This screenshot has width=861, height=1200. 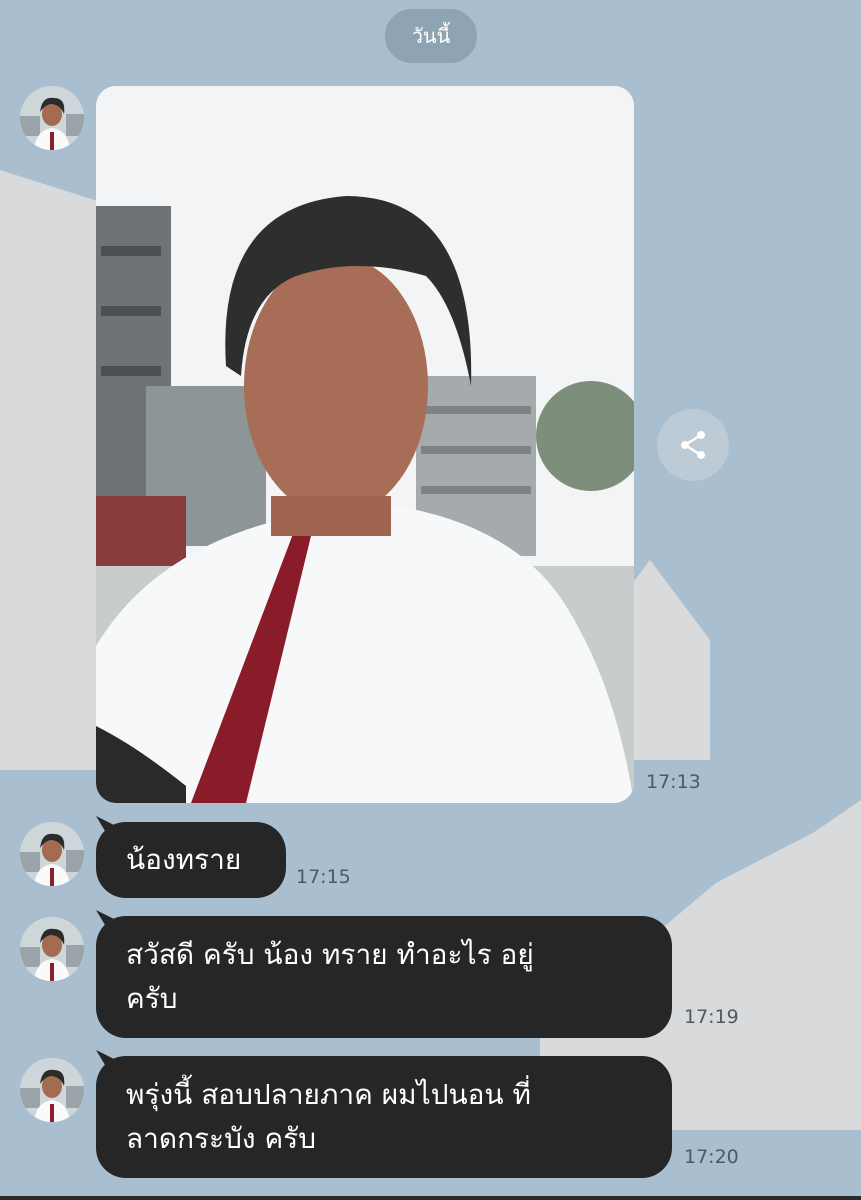 I want to click on message-bubble: น้องทราย, so click(x=191, y=860).